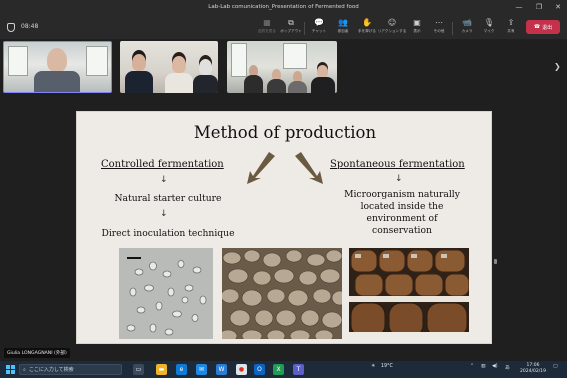 The image size is (567, 378). I want to click on microorganism-text-line2: located inside the, so click(402, 206).